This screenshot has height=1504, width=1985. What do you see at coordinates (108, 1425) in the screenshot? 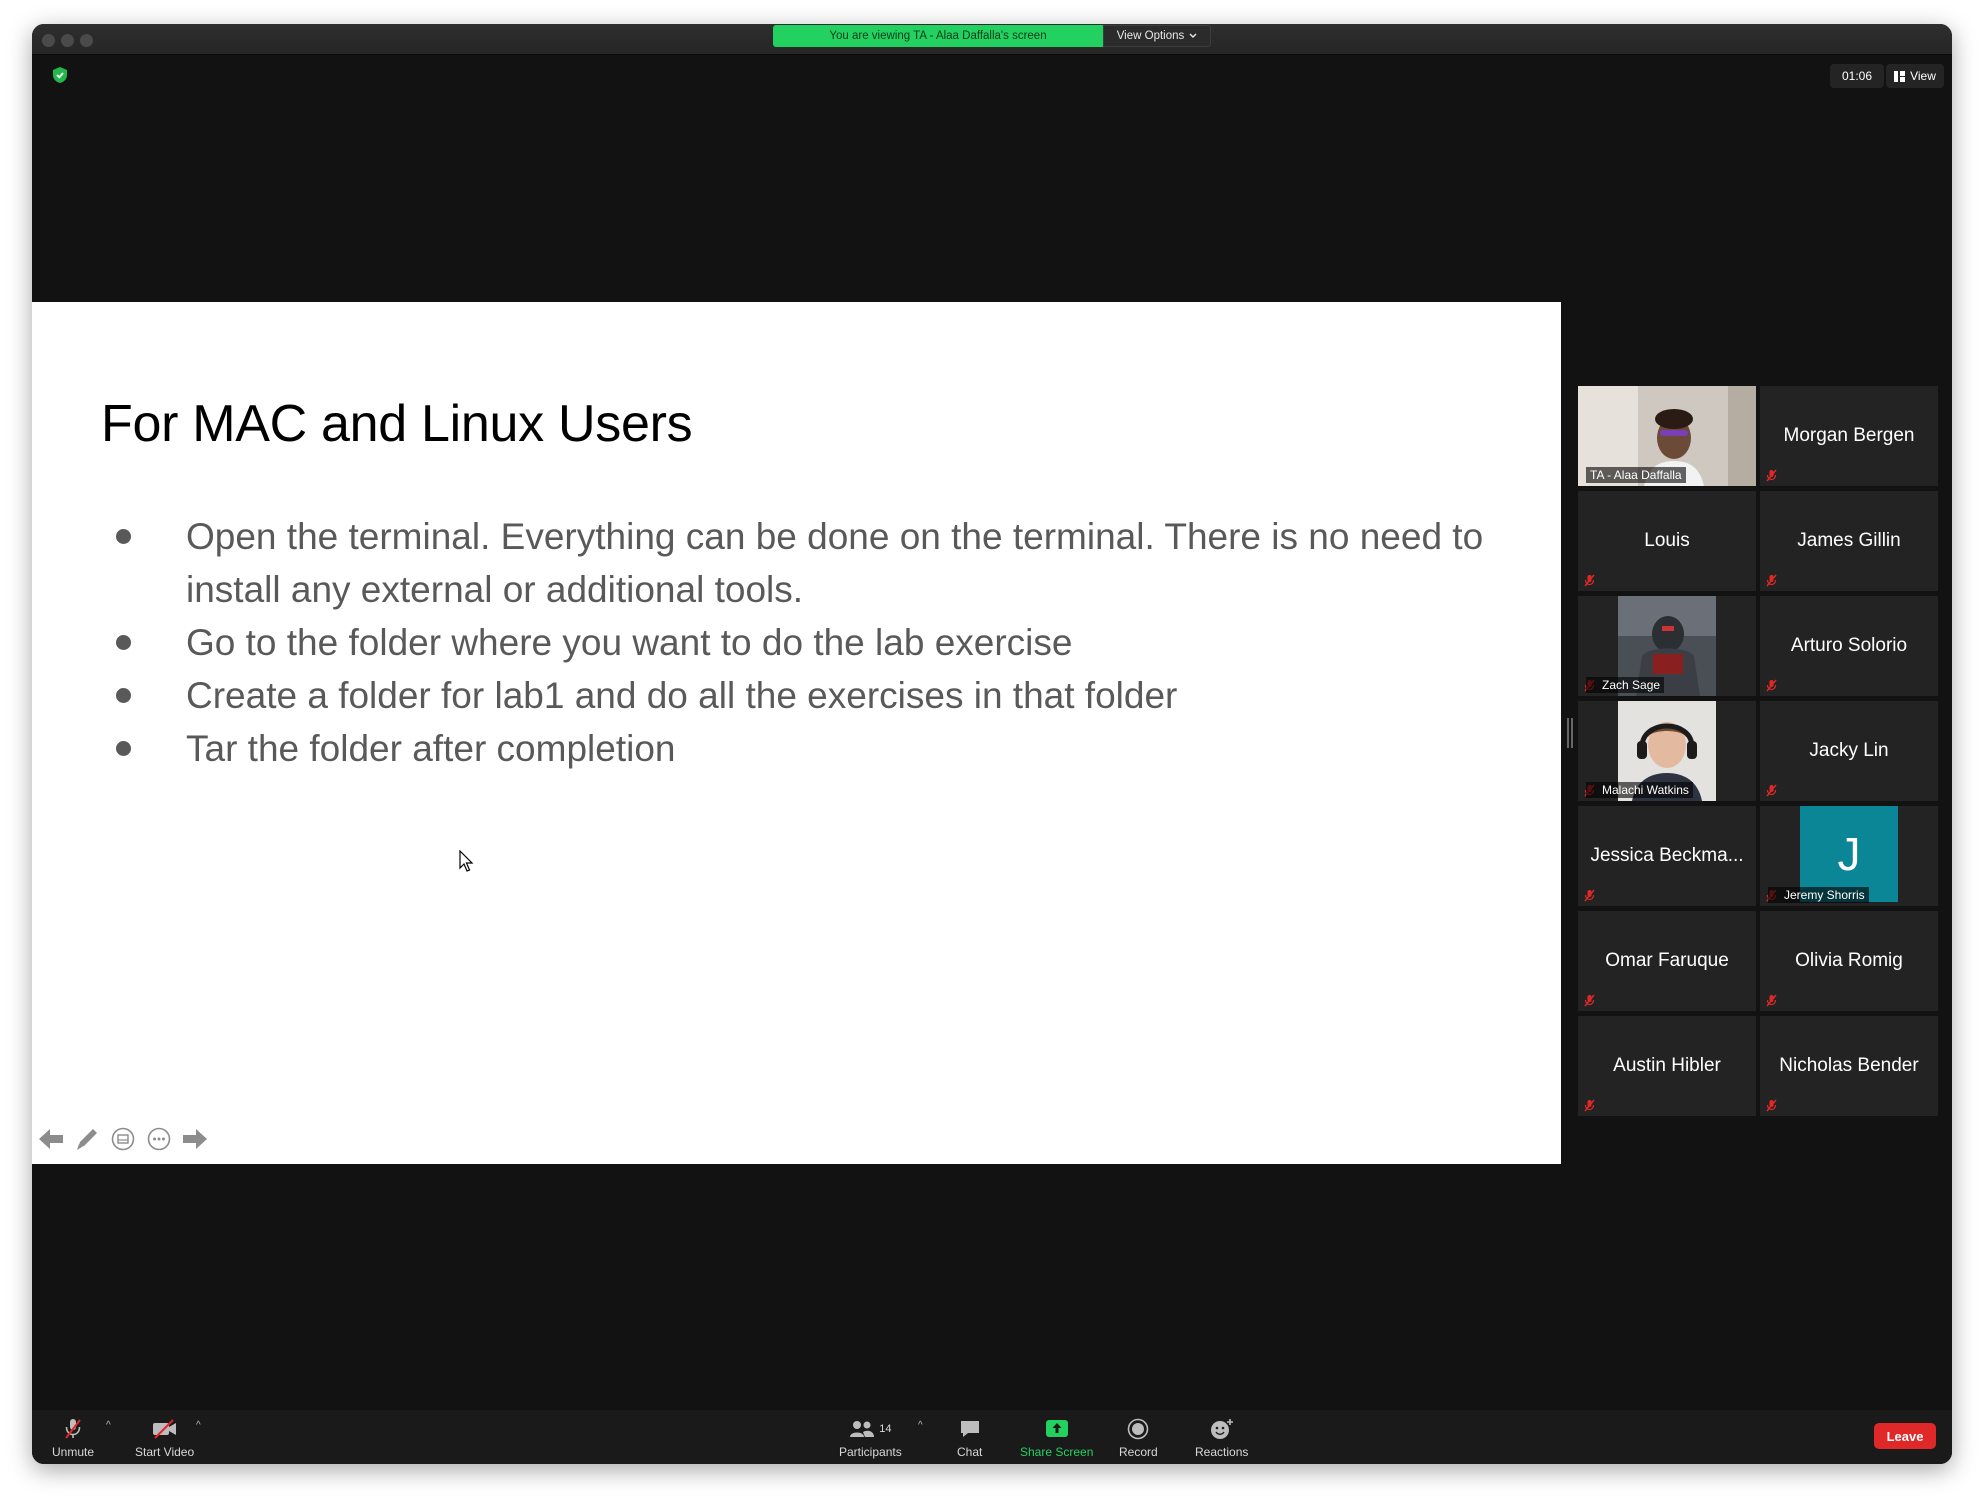
I see `audio-options-caret-icon: ^` at bounding box center [108, 1425].